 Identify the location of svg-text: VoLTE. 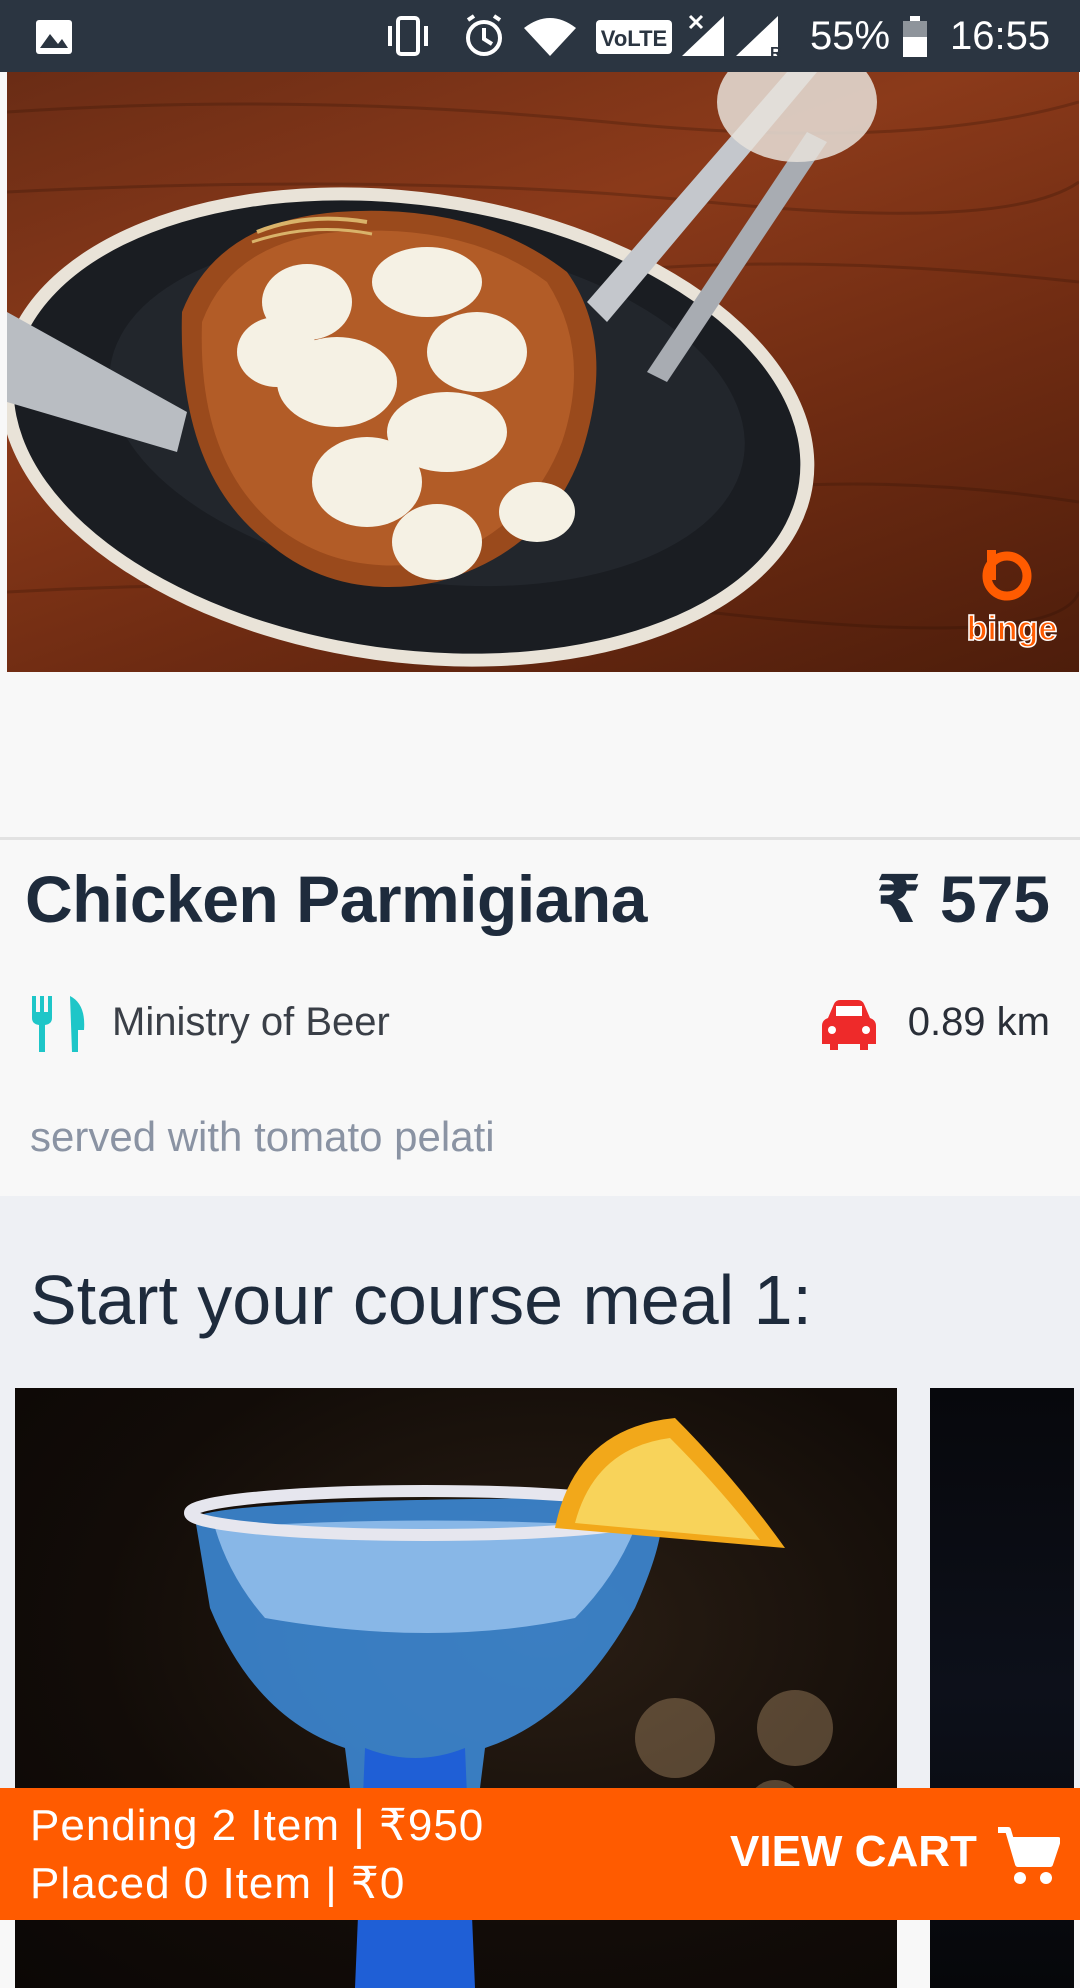
(634, 38).